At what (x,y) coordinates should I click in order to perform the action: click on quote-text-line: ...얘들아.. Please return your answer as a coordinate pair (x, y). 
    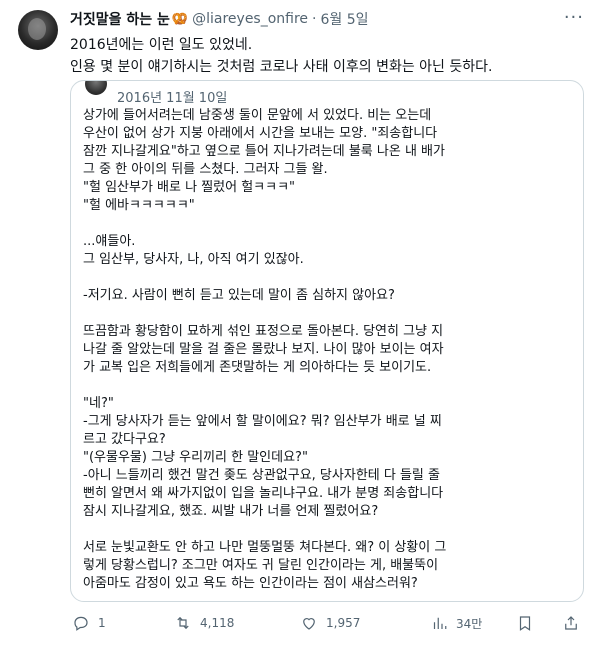
    Looking at the image, I should click on (109, 241).